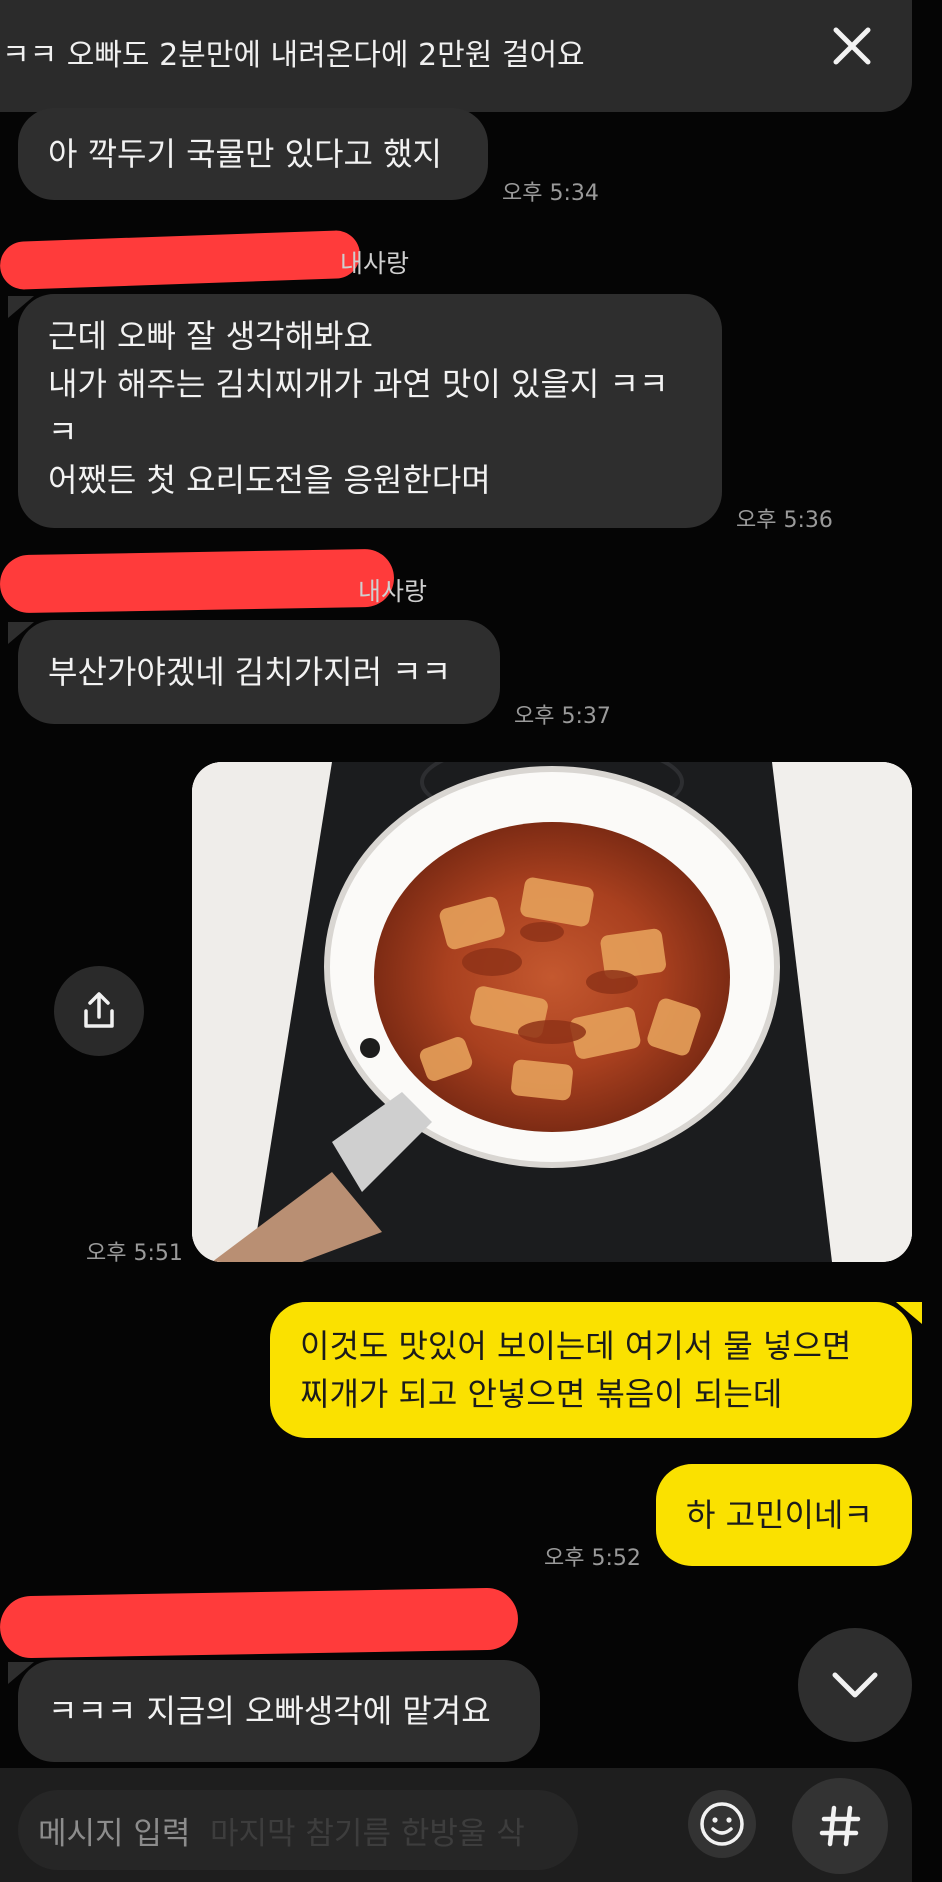 Image resolution: width=942 pixels, height=1882 pixels. Describe the element at coordinates (576, 1346) in the screenshot. I see `message-line: 이것도 맛있어 보이는데 여기서 물 넣으면` at that location.